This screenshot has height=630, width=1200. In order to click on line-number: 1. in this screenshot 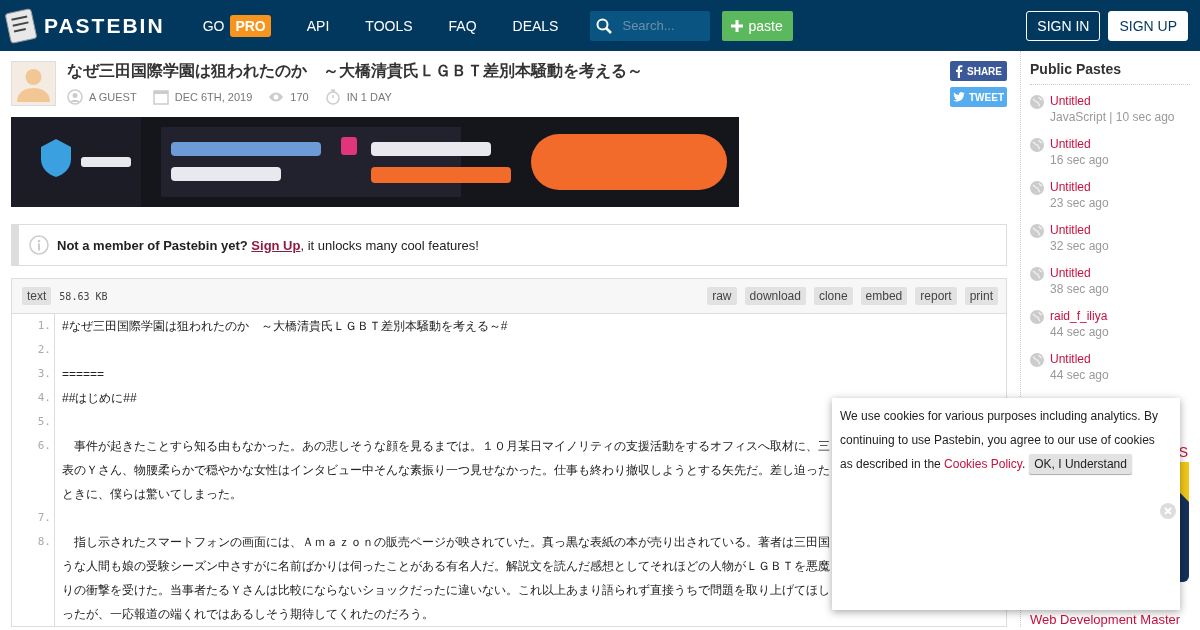, I will do `click(33, 326)`.